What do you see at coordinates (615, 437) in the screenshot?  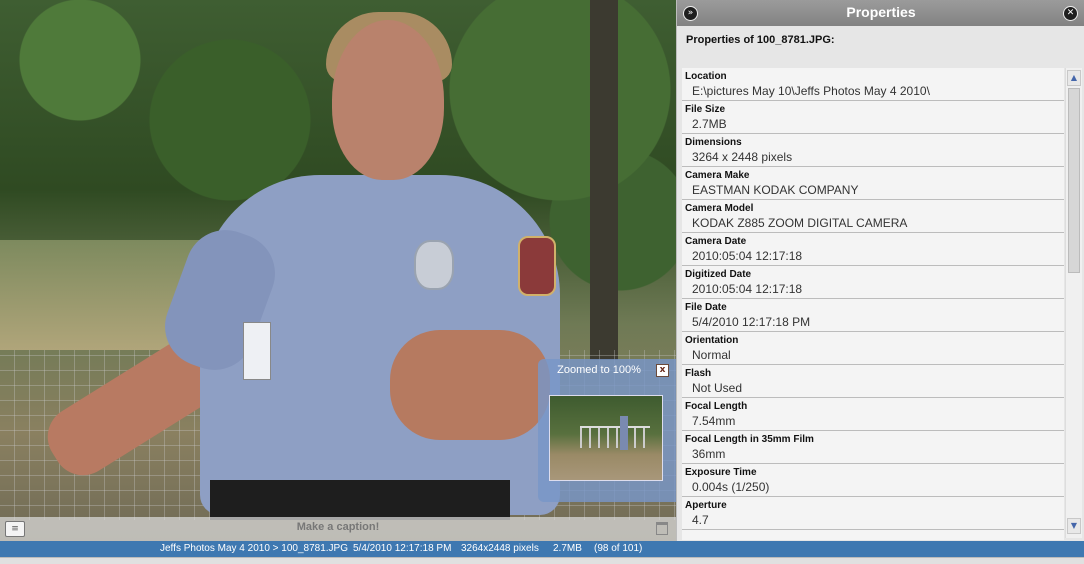 I see `thumbnail-fence` at bounding box center [615, 437].